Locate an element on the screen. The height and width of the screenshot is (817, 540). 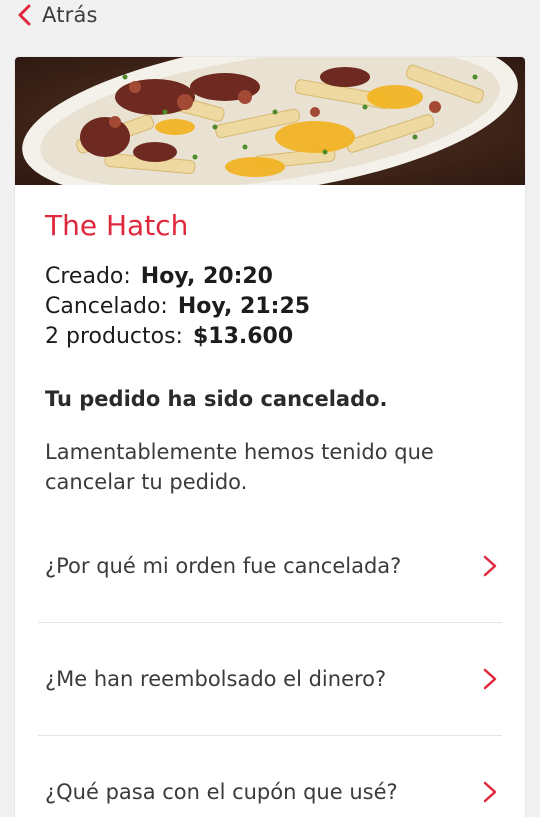
faq-item-refund: ¿Me han reembolsado el dinero? is located at coordinates (270, 679).